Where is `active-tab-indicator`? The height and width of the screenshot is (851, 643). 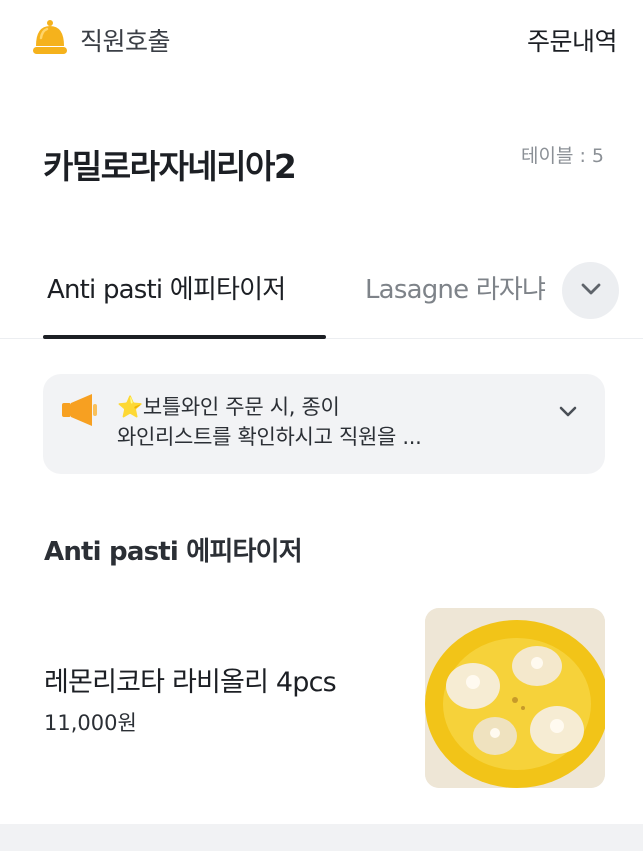
active-tab-indicator is located at coordinates (184, 337).